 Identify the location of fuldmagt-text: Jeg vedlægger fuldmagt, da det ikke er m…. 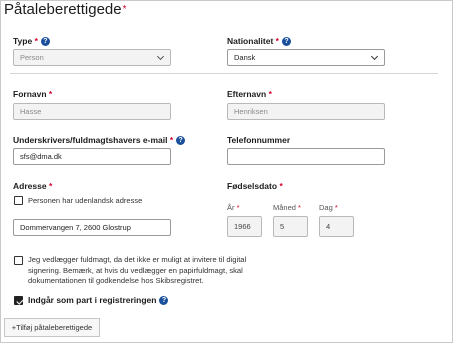
(137, 270).